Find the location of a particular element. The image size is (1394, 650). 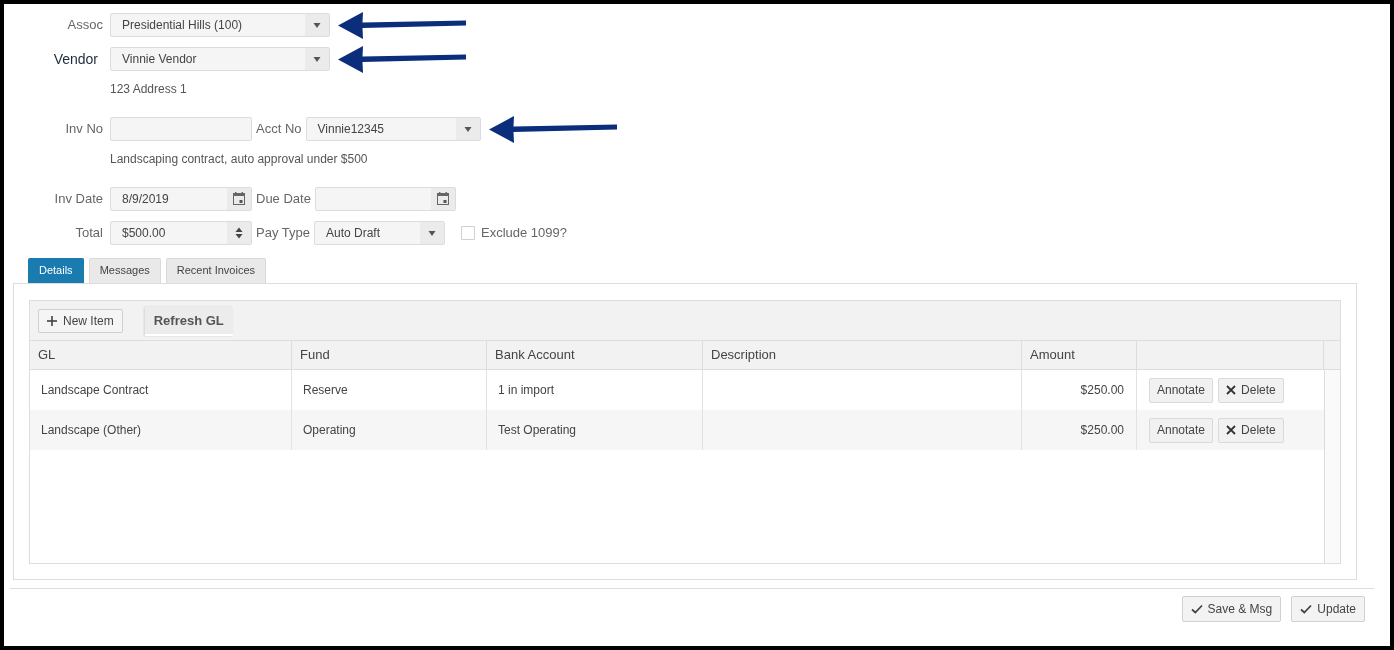

column-header: Fund is located at coordinates (389, 355).